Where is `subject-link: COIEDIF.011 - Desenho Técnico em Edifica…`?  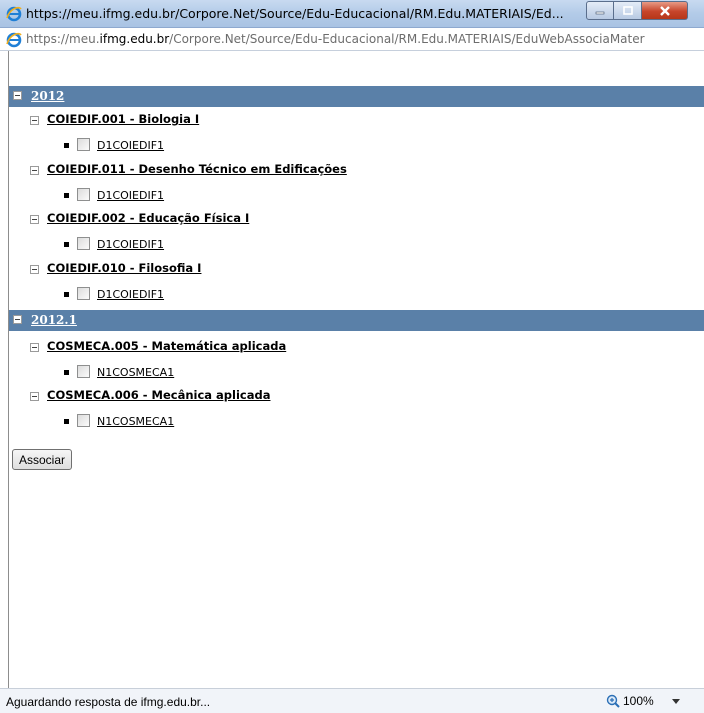 subject-link: COIEDIF.011 - Desenho Técnico em Edifica… is located at coordinates (197, 169).